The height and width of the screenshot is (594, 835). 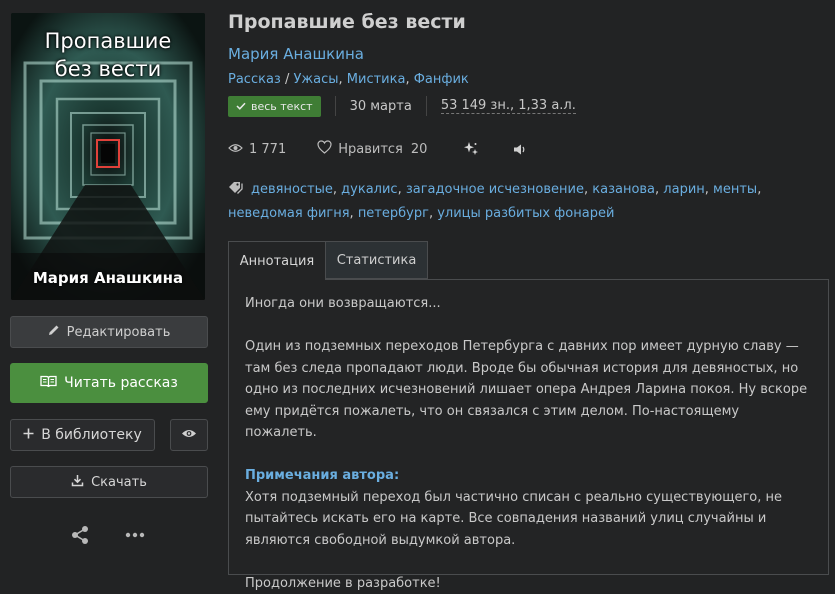 What do you see at coordinates (419, 149) in the screenshot?
I see `likes-count: 20` at bounding box center [419, 149].